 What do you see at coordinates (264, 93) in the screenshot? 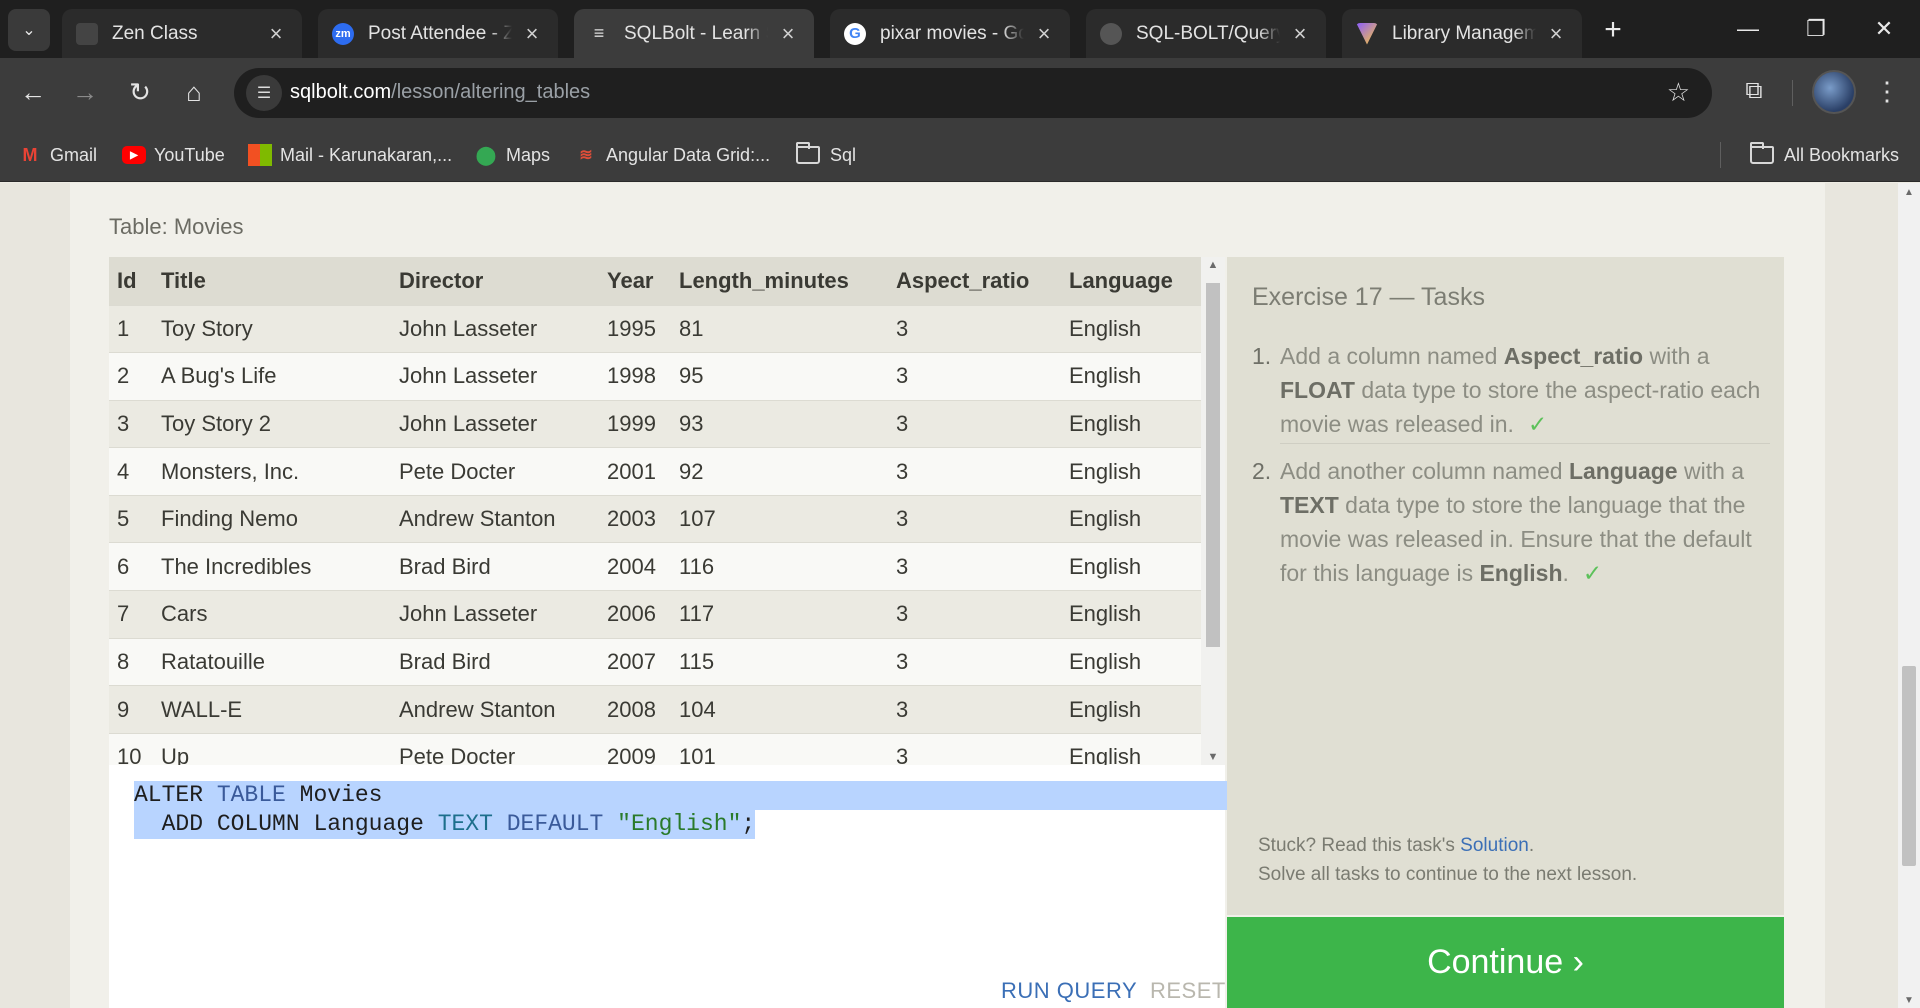
I see `site-info-button: ☰` at bounding box center [264, 93].